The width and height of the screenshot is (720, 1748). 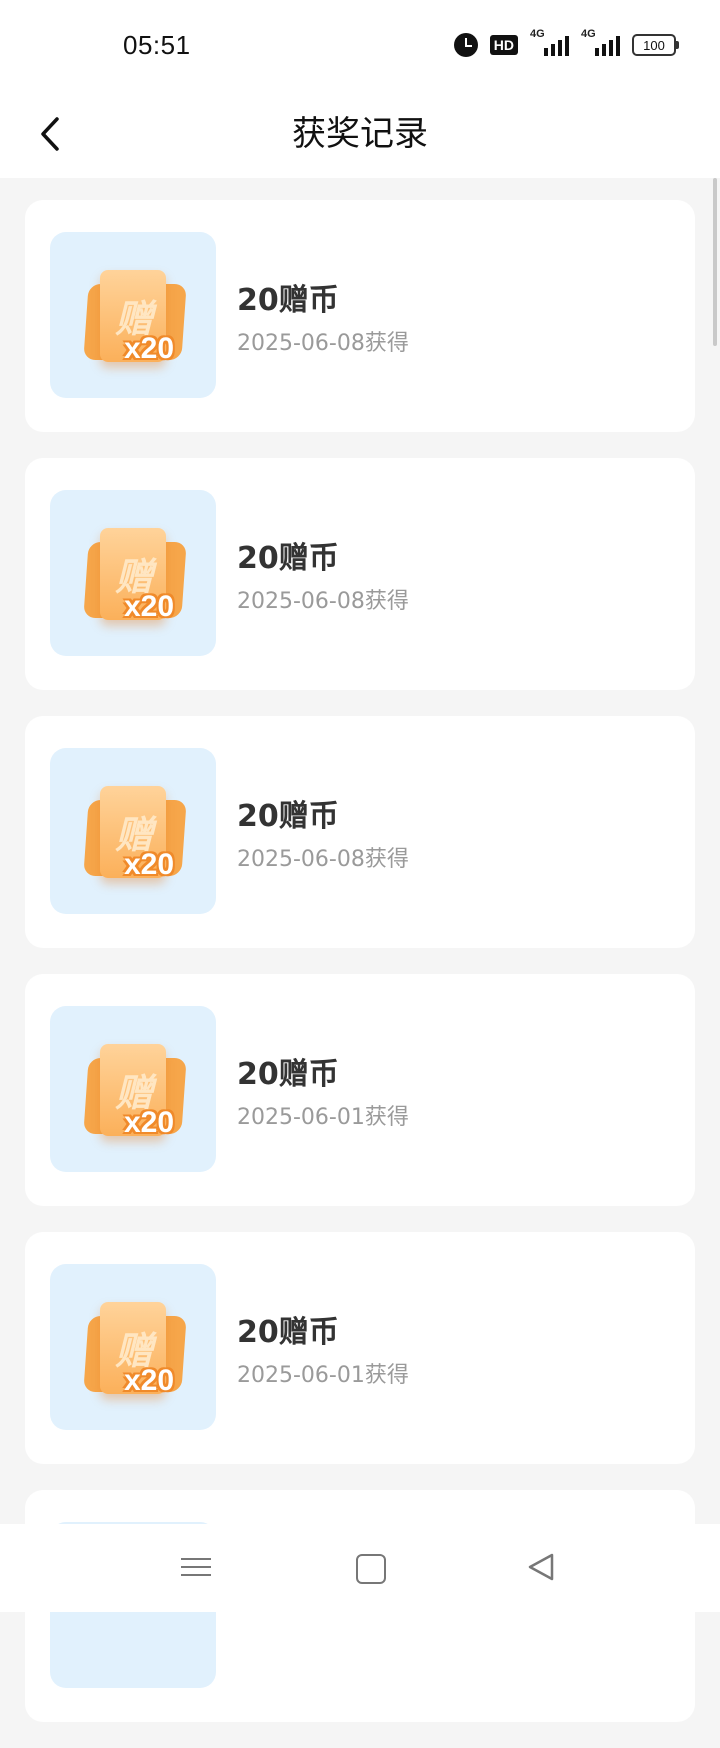 What do you see at coordinates (196, 1568) in the screenshot?
I see `menu-icon` at bounding box center [196, 1568].